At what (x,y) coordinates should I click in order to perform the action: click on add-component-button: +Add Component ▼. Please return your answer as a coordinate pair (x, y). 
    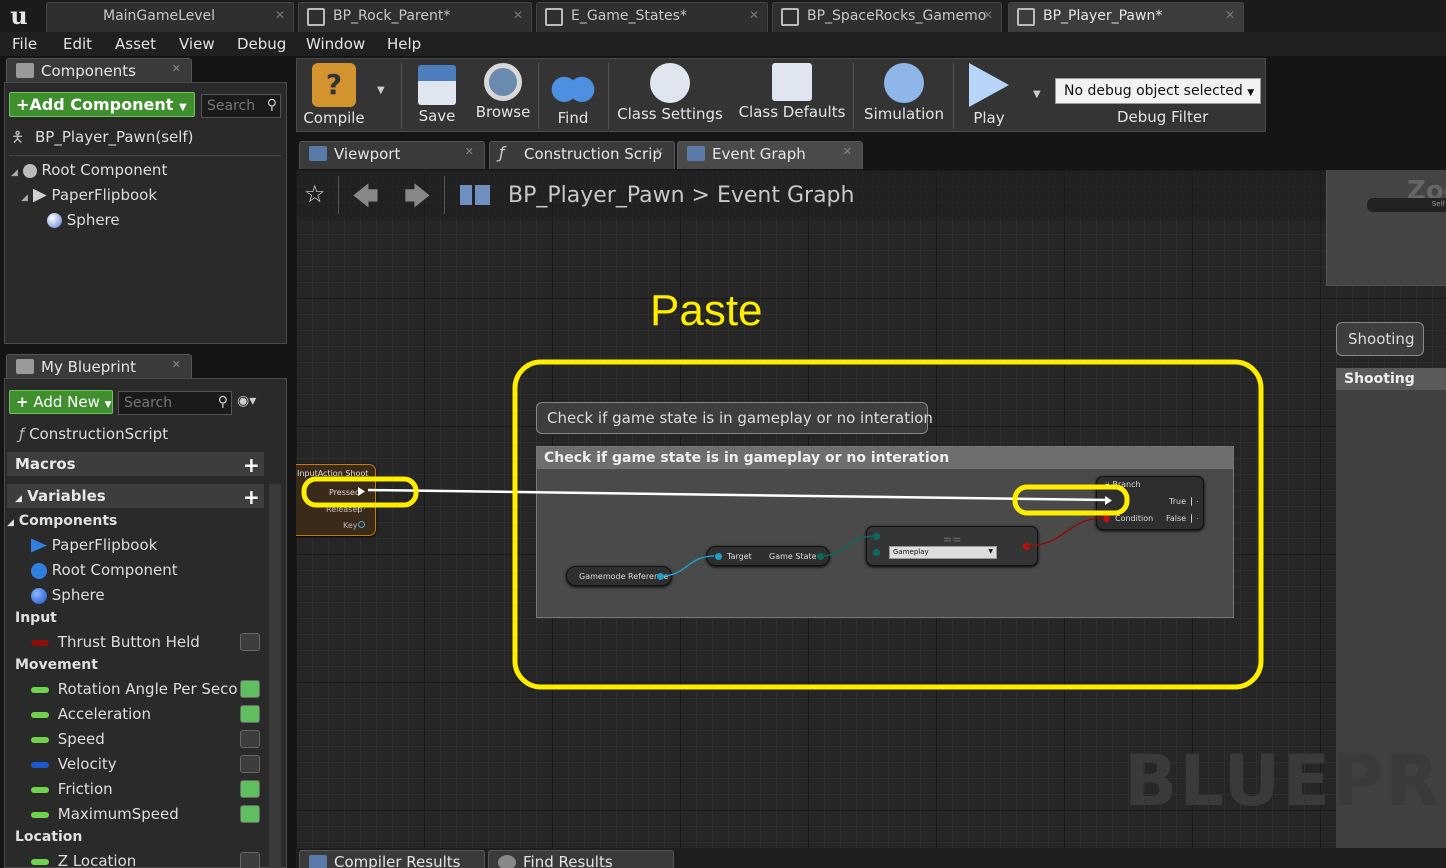
    Looking at the image, I should click on (102, 104).